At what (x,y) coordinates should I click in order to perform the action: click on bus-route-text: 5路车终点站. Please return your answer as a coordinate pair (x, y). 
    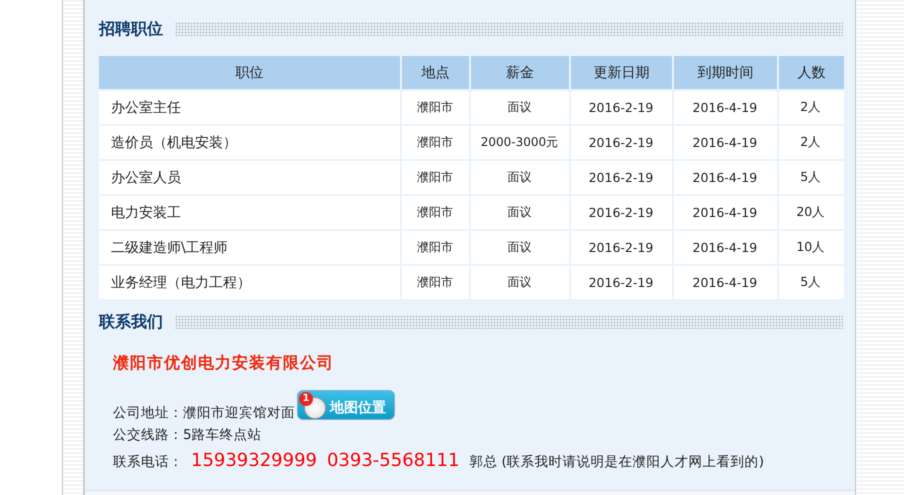
    Looking at the image, I should click on (222, 435).